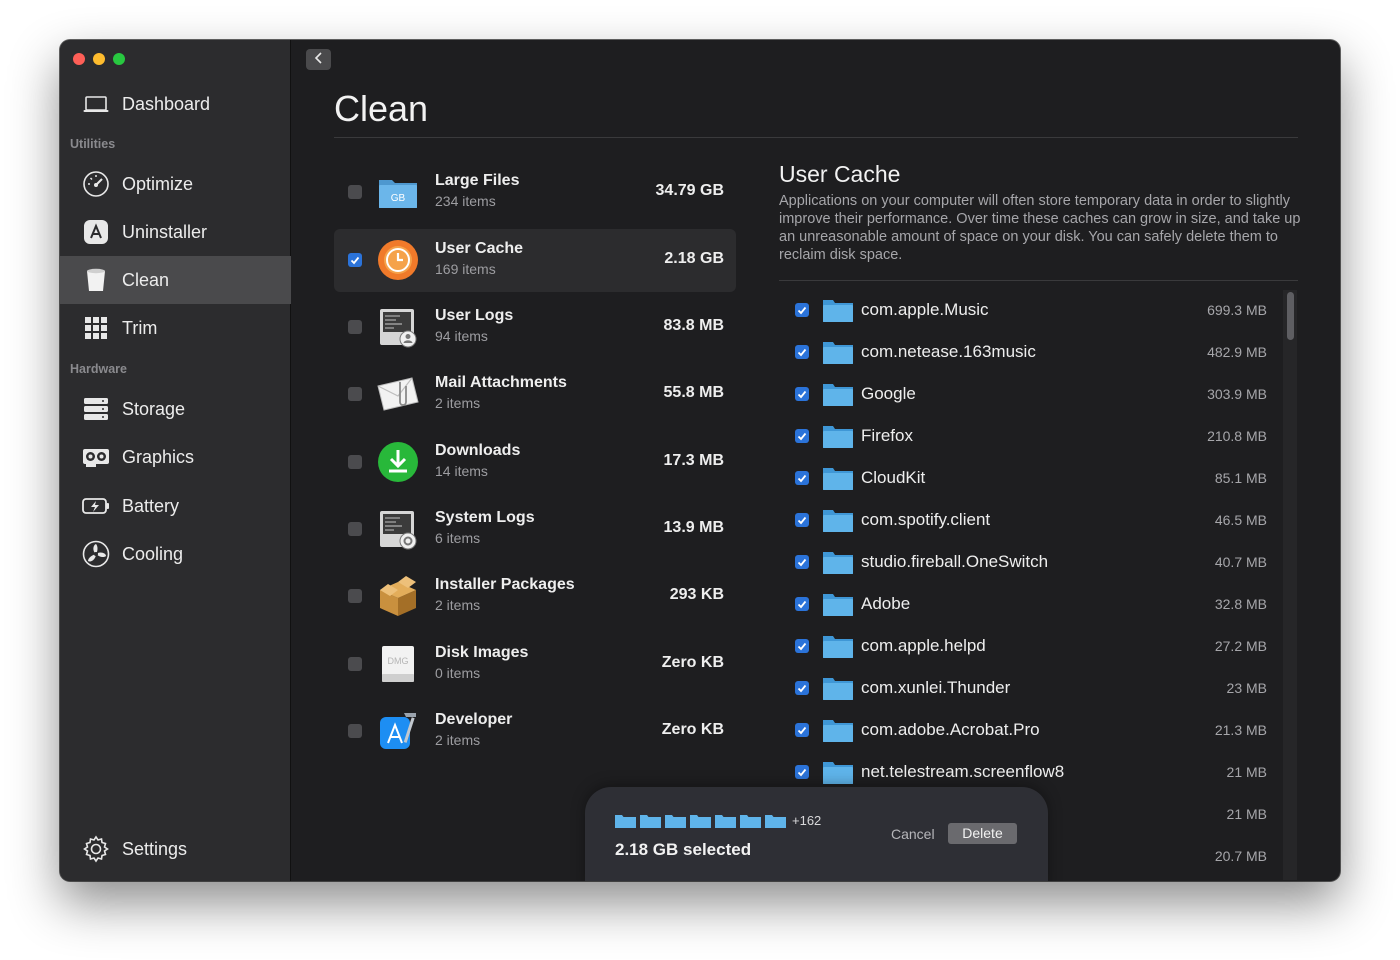 The height and width of the screenshot is (960, 1400). Describe the element at coordinates (175, 849) in the screenshot. I see `sidebar-item-settings: Settings` at that location.